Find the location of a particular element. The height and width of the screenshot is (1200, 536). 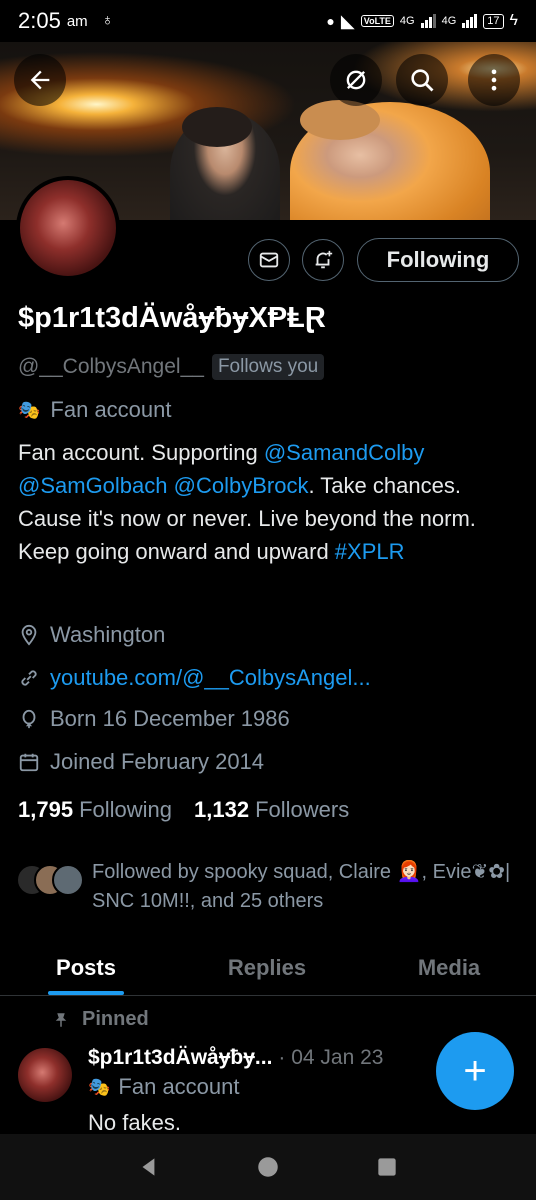

location-row: Washington is located at coordinates (91, 635).